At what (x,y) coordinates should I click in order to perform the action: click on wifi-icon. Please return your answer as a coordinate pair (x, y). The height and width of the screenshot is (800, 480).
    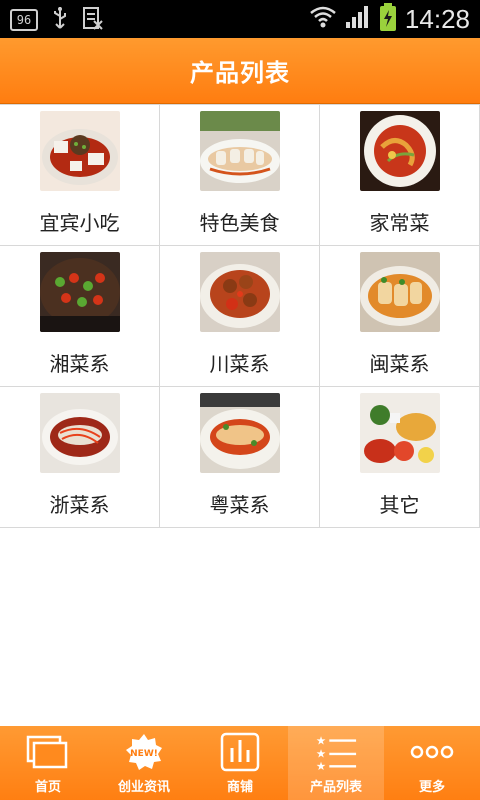
    Looking at the image, I should click on (323, 19).